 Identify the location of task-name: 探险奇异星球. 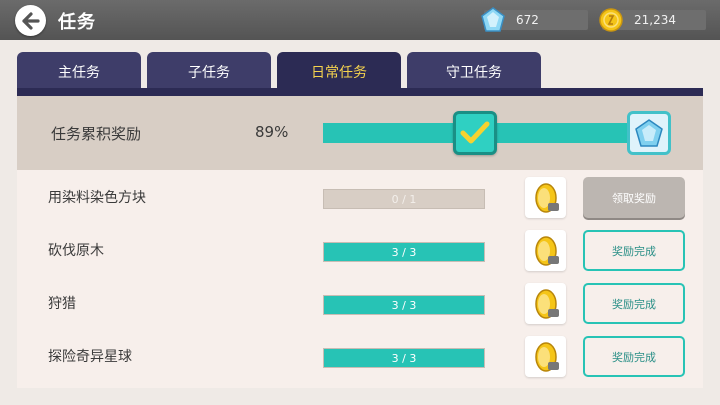
(90, 357).